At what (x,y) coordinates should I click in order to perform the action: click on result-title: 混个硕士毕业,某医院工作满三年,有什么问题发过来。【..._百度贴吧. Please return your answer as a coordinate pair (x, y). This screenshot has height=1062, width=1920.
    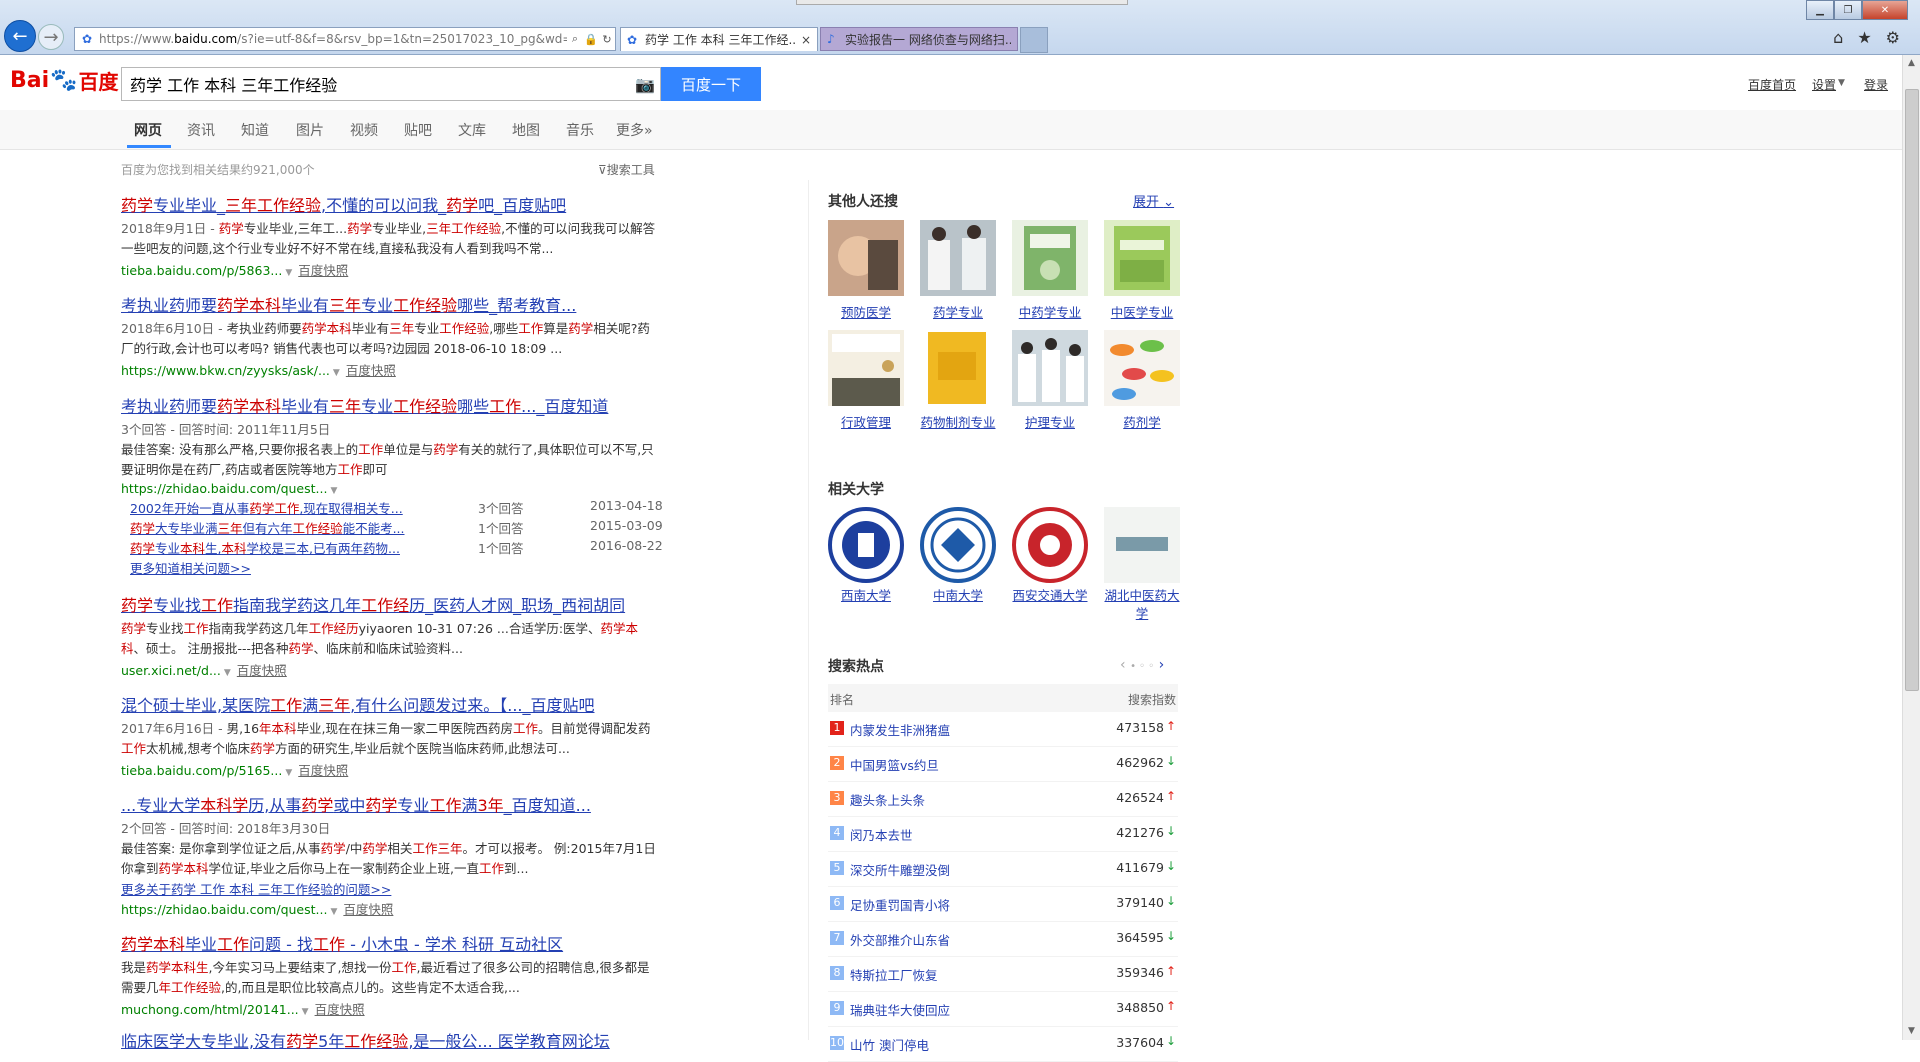
    Looking at the image, I should click on (391, 704).